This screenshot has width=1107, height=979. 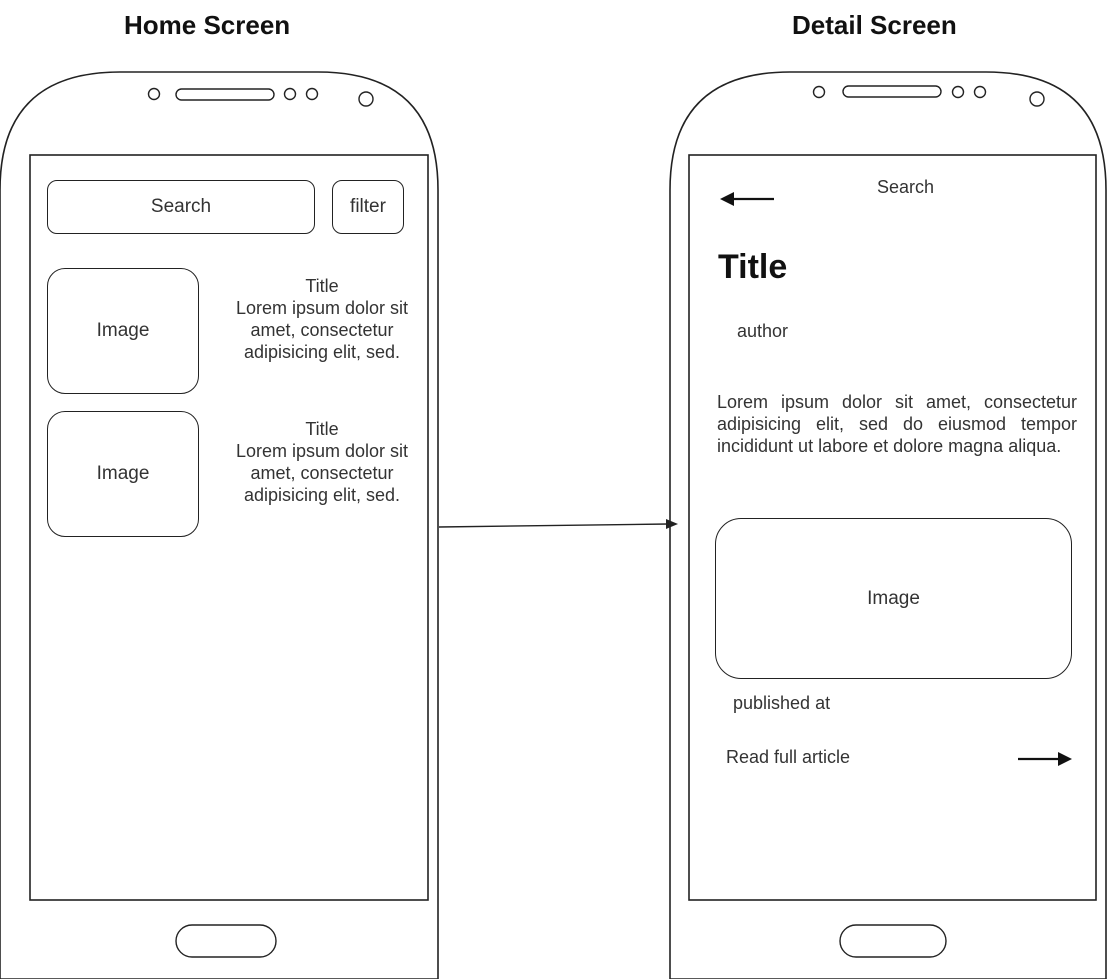 I want to click on read-full-article-link: Read full article, so click(x=788, y=757).